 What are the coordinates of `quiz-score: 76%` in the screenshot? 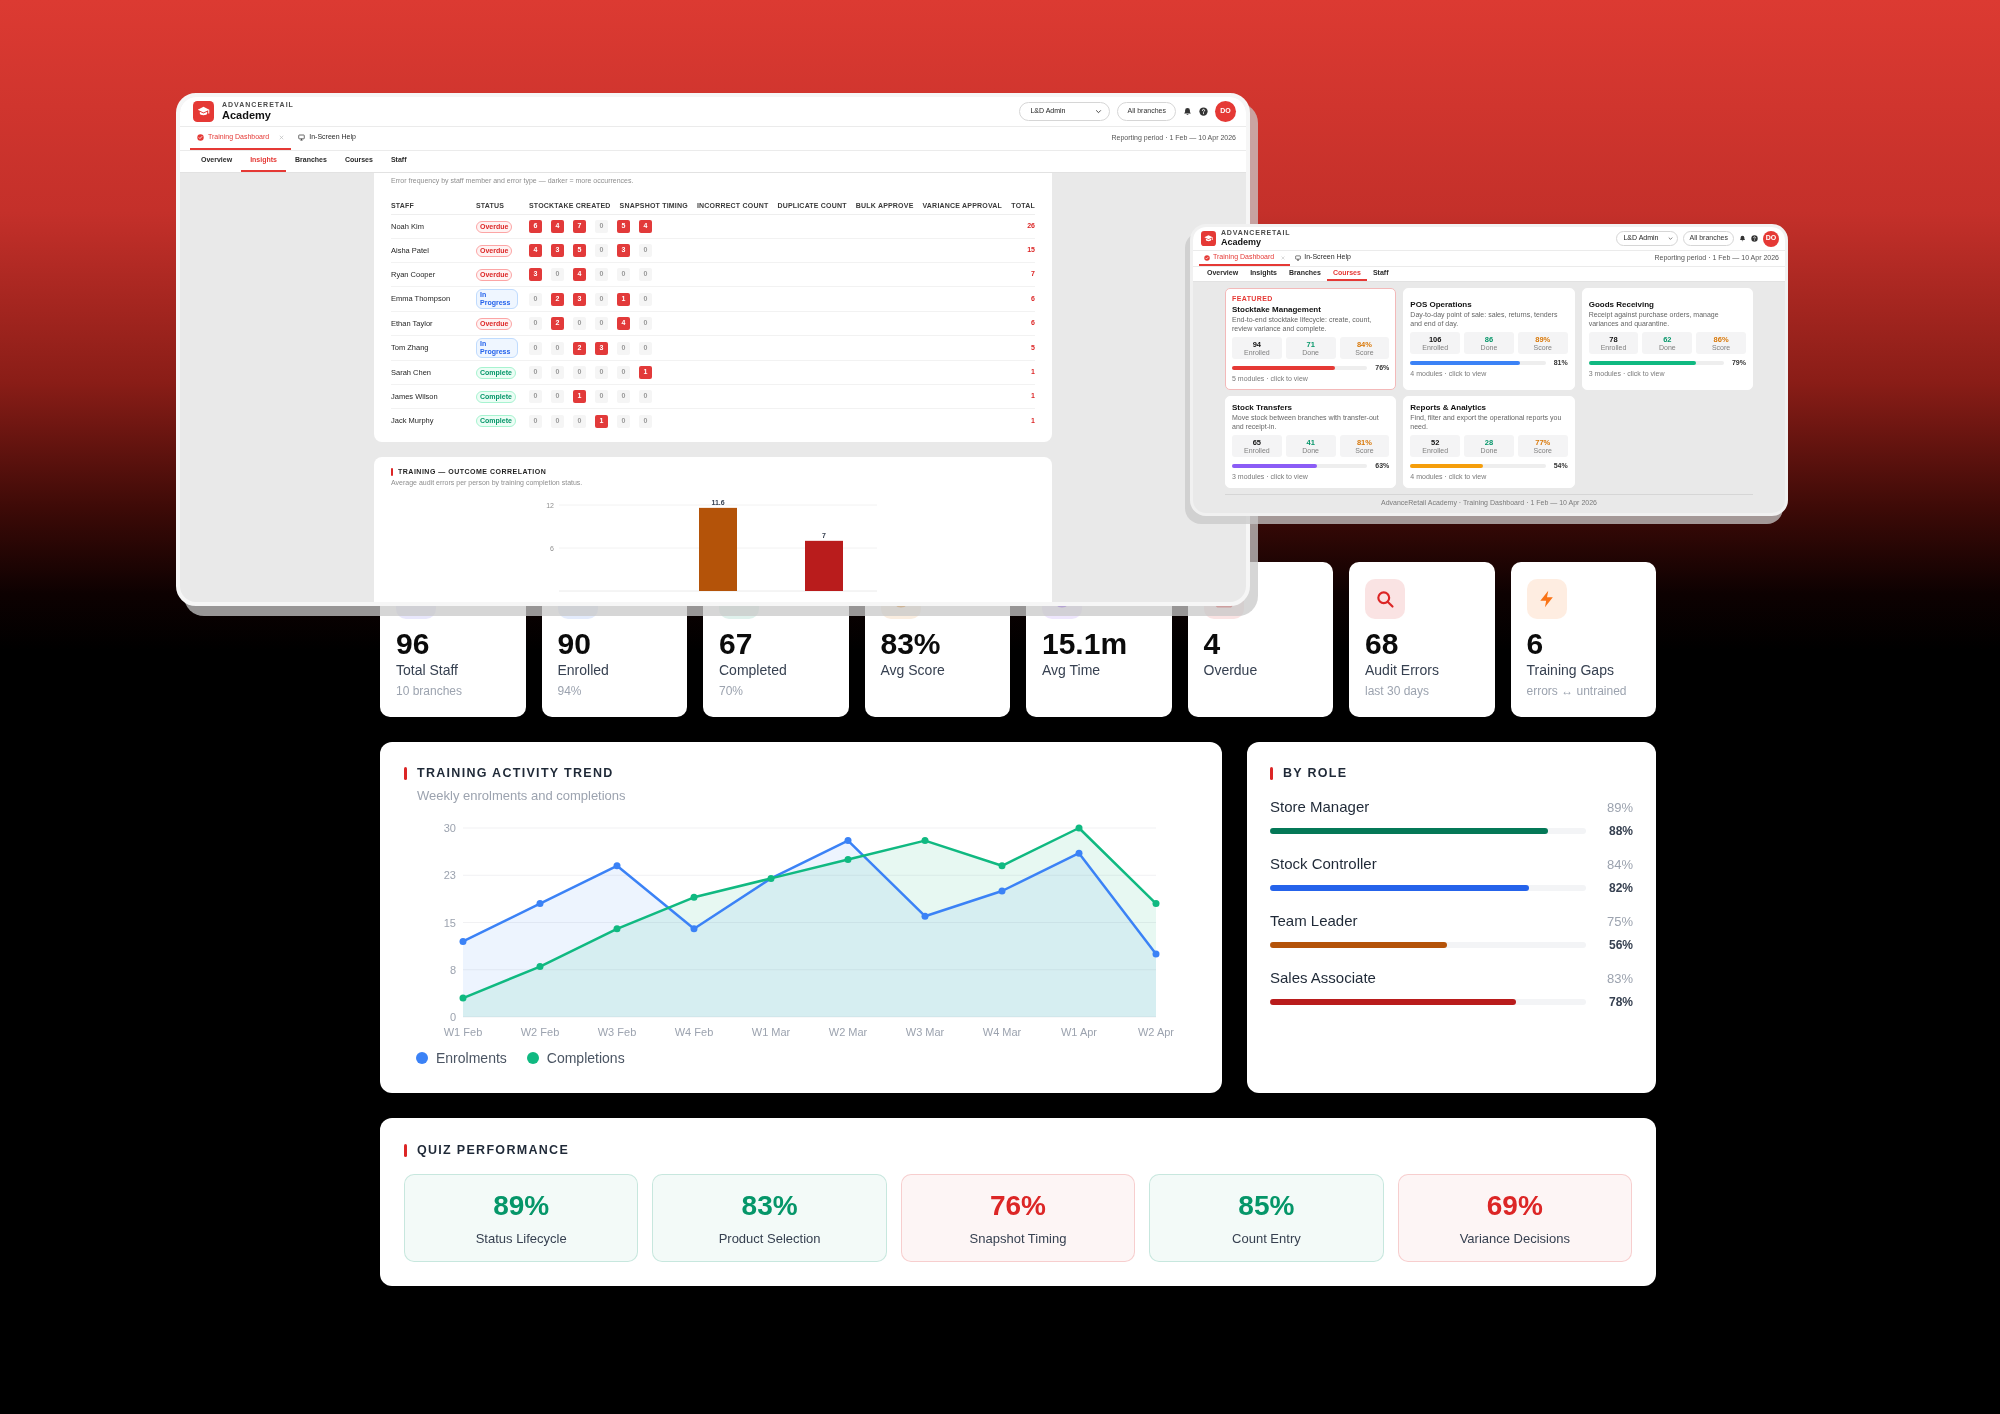 It's located at (1017, 1206).